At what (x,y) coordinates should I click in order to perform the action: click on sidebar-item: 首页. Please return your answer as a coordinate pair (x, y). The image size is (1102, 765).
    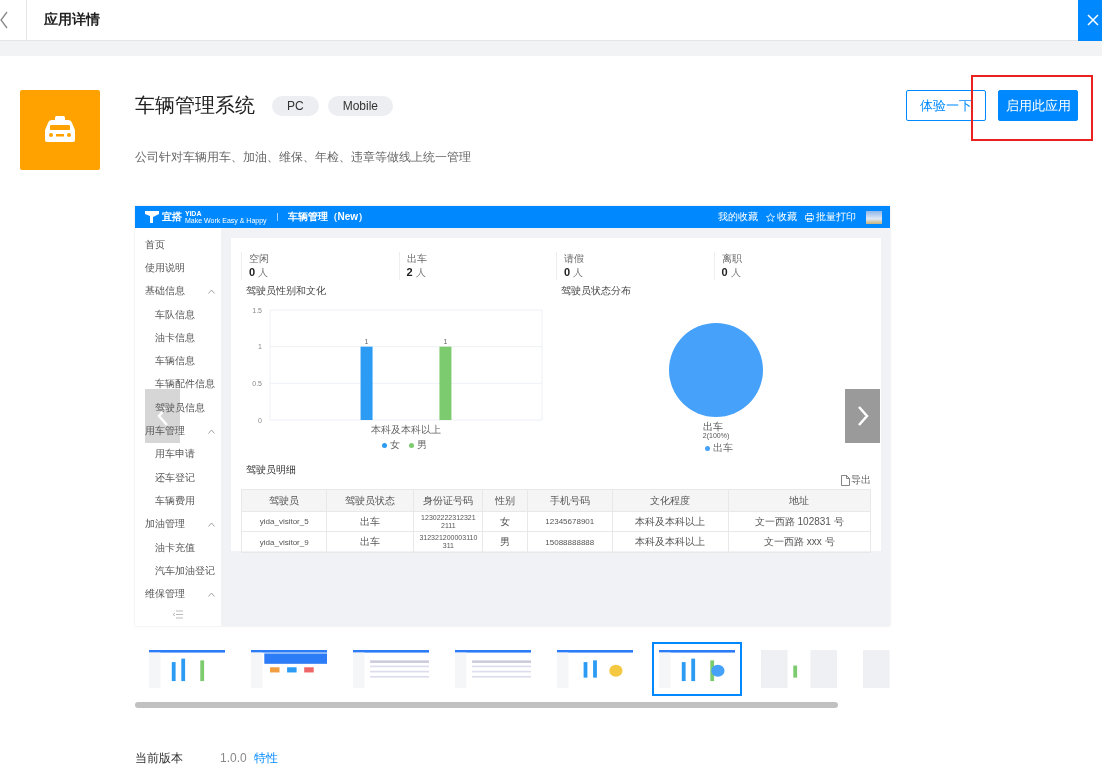
    Looking at the image, I should click on (178, 245).